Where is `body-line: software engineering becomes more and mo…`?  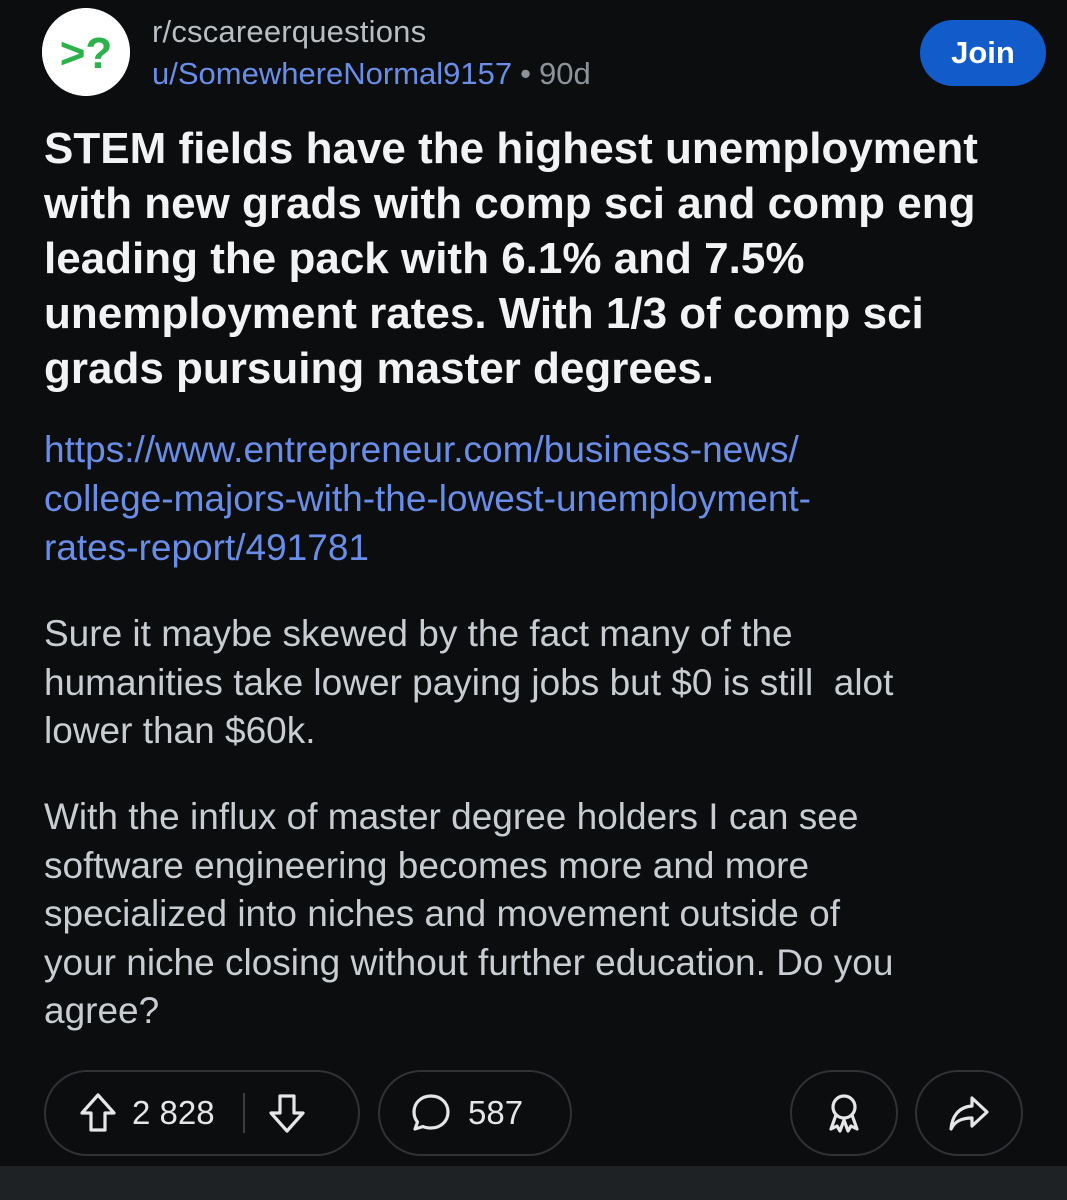 body-line: software engineering becomes more and mo… is located at coordinates (427, 865).